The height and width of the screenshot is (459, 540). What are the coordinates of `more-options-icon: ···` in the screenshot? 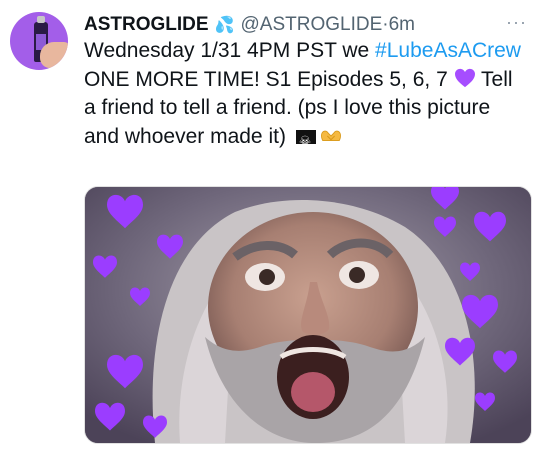 It's located at (516, 22).